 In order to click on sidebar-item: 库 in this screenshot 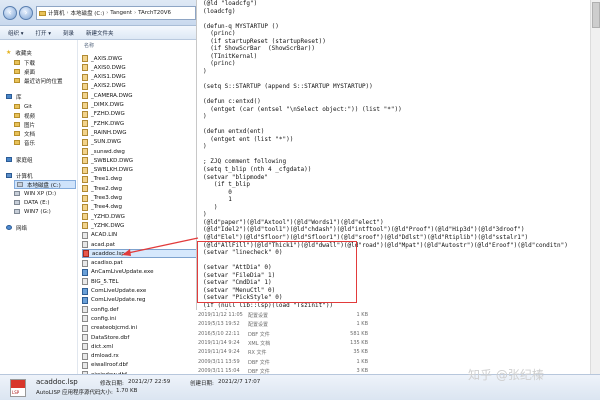, I will do `click(14, 96)`.